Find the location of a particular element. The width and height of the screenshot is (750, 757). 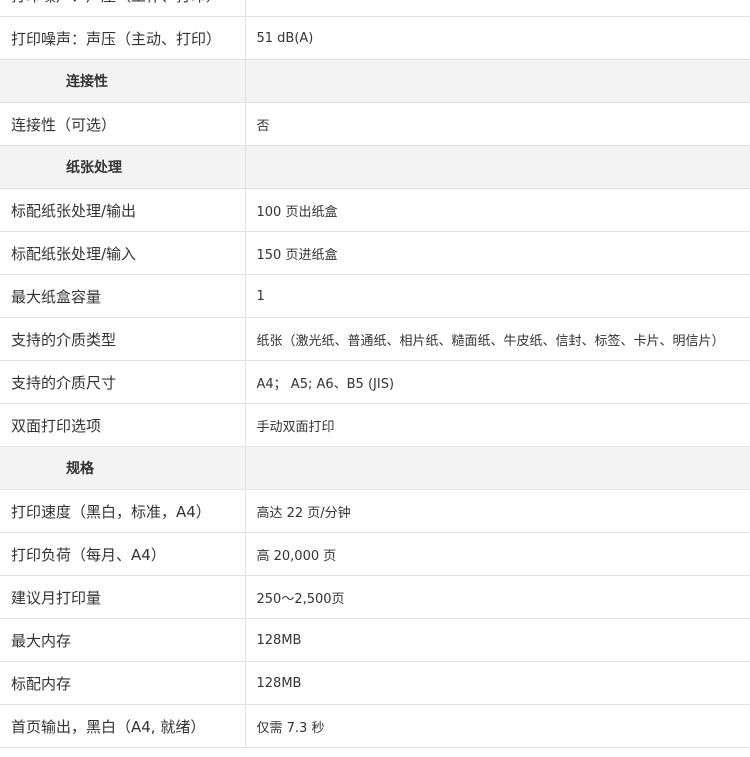

spec-value: 手动双面打印 is located at coordinates (497, 425).